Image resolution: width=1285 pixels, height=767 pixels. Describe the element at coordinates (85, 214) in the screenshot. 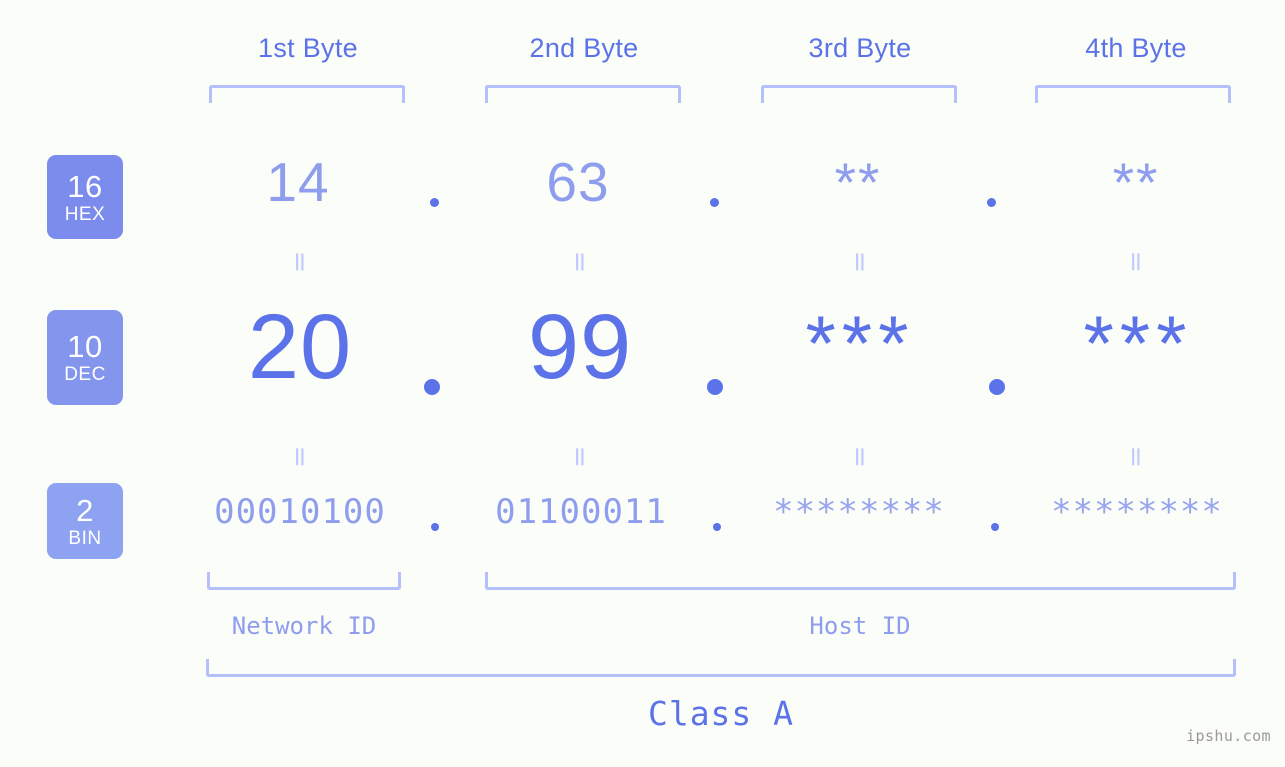

I see `radix-badge-hex-label: HEX` at that location.